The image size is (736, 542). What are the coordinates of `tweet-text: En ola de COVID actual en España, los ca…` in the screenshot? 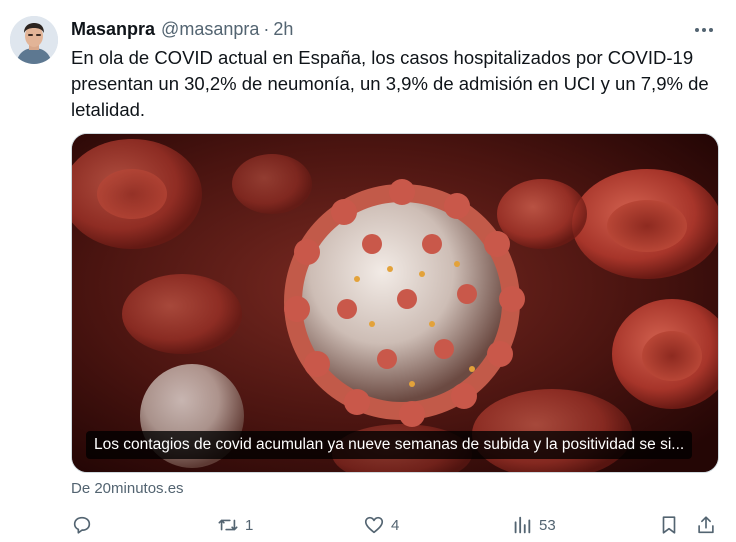 It's located at (390, 83).